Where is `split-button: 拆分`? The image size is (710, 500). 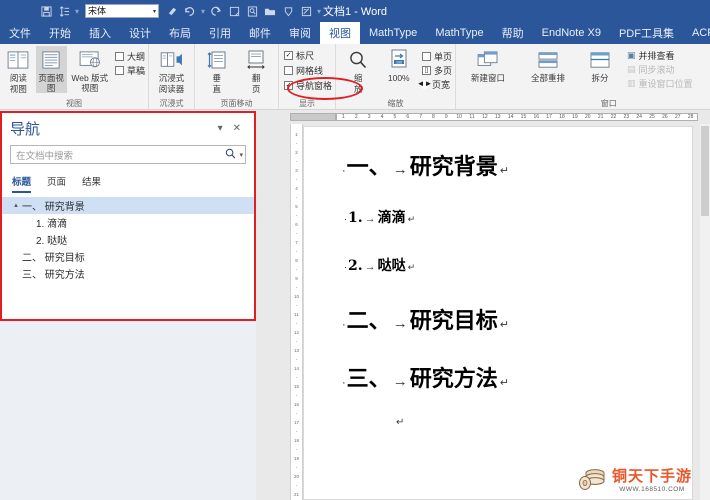
split-button: 拆分 is located at coordinates (600, 64).